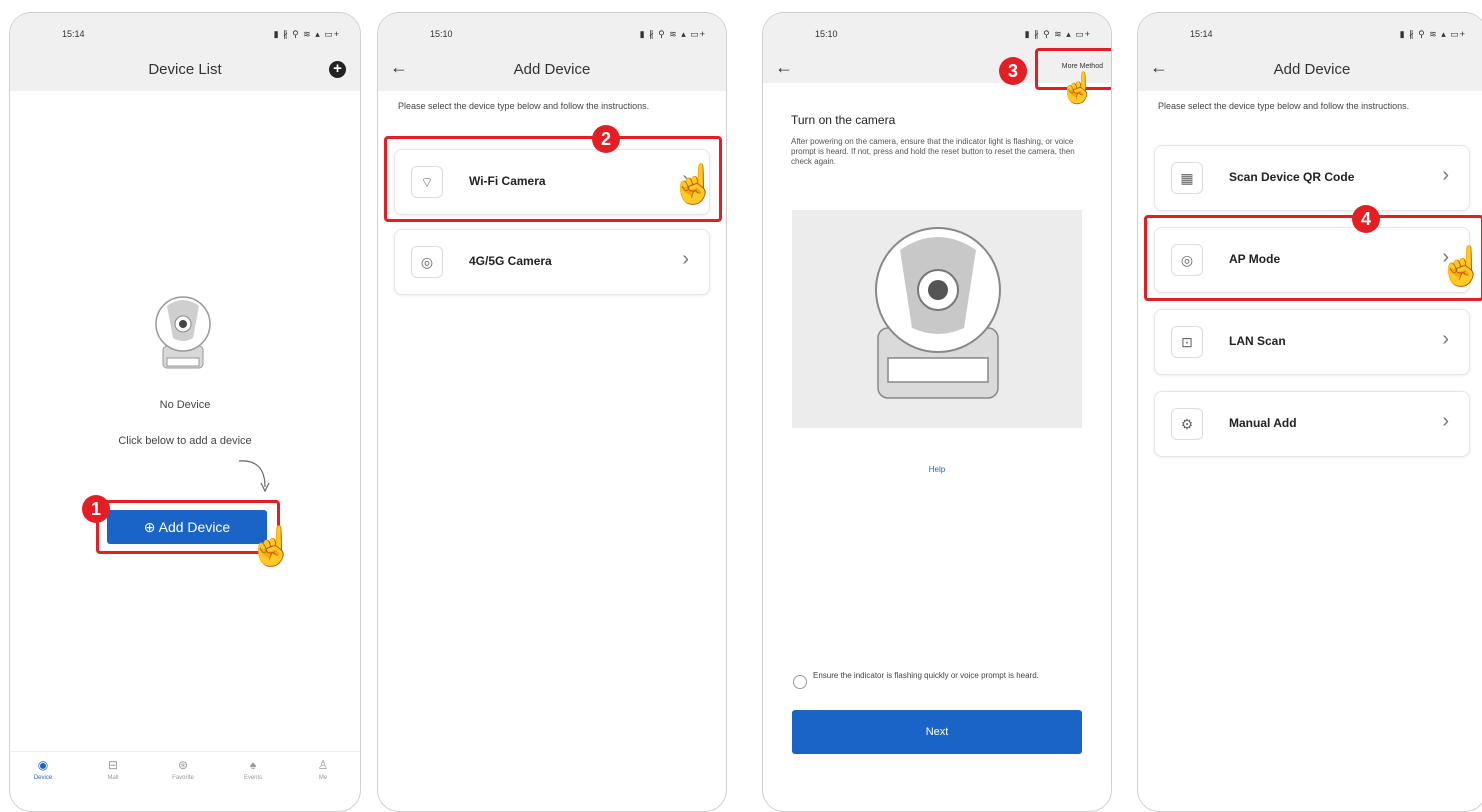 This screenshot has width=1482, height=812. I want to click on device-icon: ◉, so click(43, 765).